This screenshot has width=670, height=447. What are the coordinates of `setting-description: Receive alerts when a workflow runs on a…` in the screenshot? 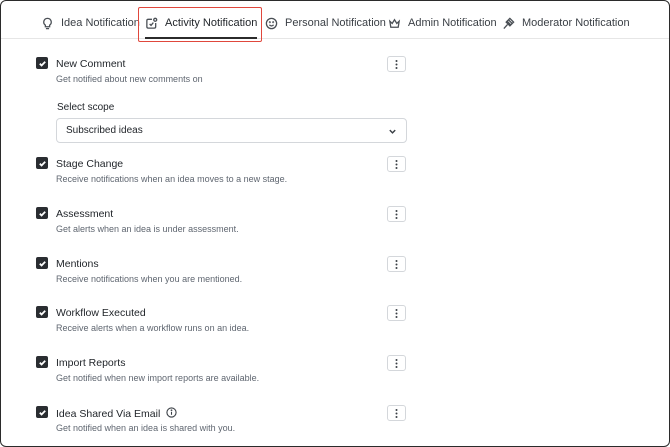 It's located at (153, 328).